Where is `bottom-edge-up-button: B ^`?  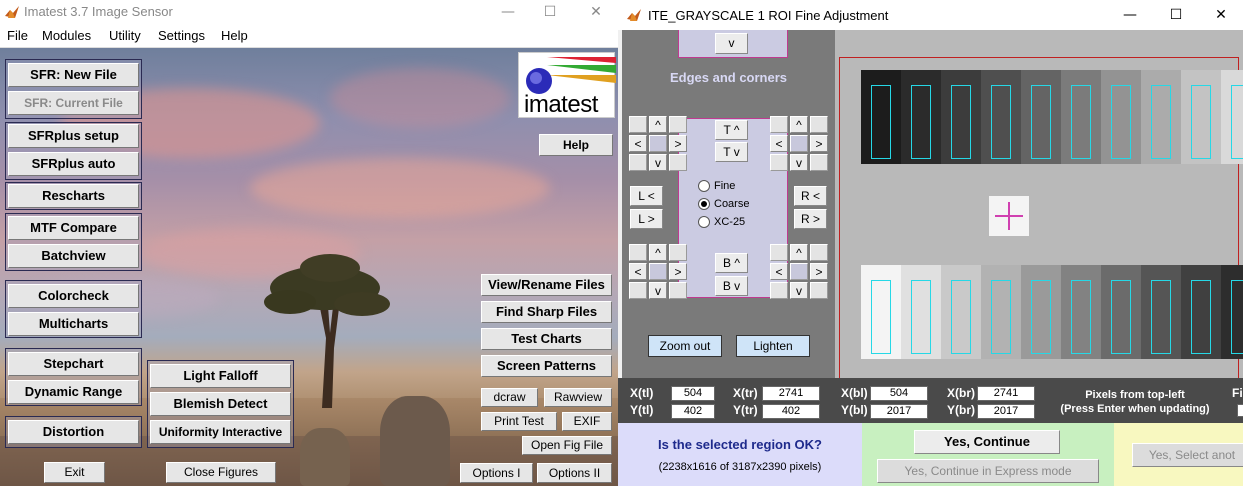
bottom-edge-up-button: B ^ is located at coordinates (731, 263).